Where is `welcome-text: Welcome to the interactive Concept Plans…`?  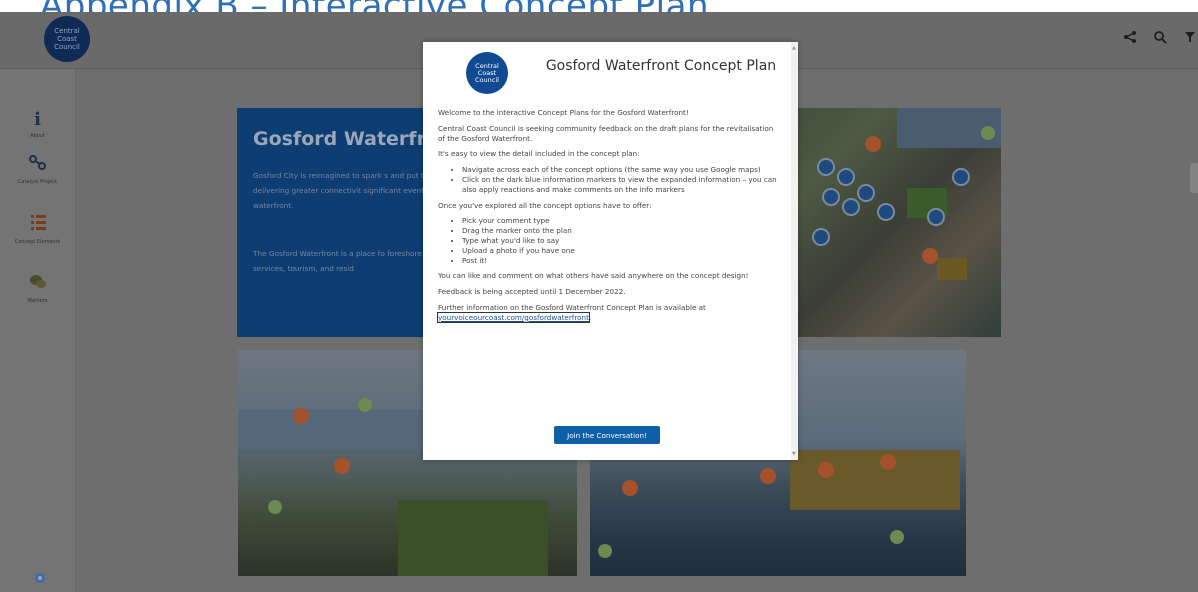
welcome-text: Welcome to the interactive Concept Plans… is located at coordinates (563, 112).